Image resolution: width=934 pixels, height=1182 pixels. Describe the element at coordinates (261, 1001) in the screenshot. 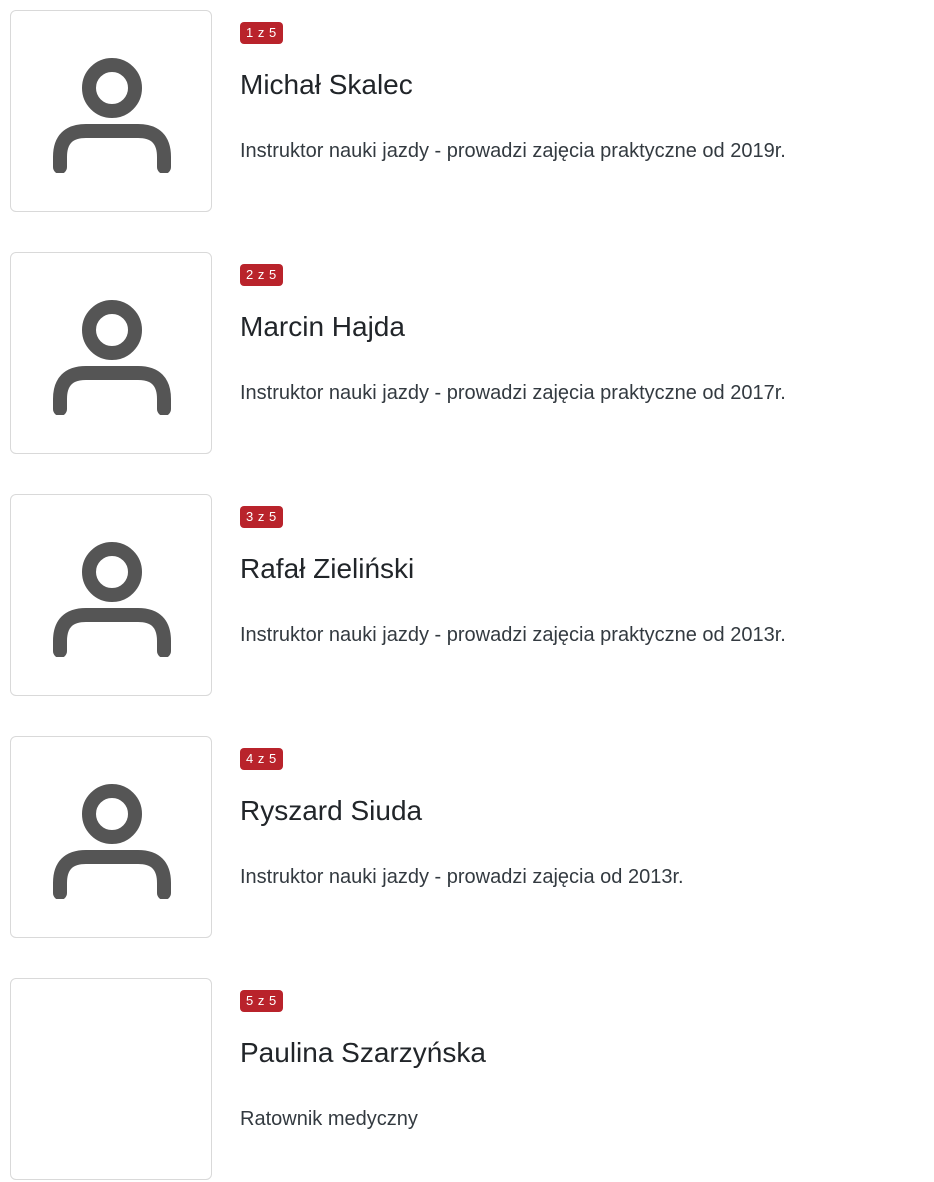

I see `position-badge: 5 z 5` at that location.